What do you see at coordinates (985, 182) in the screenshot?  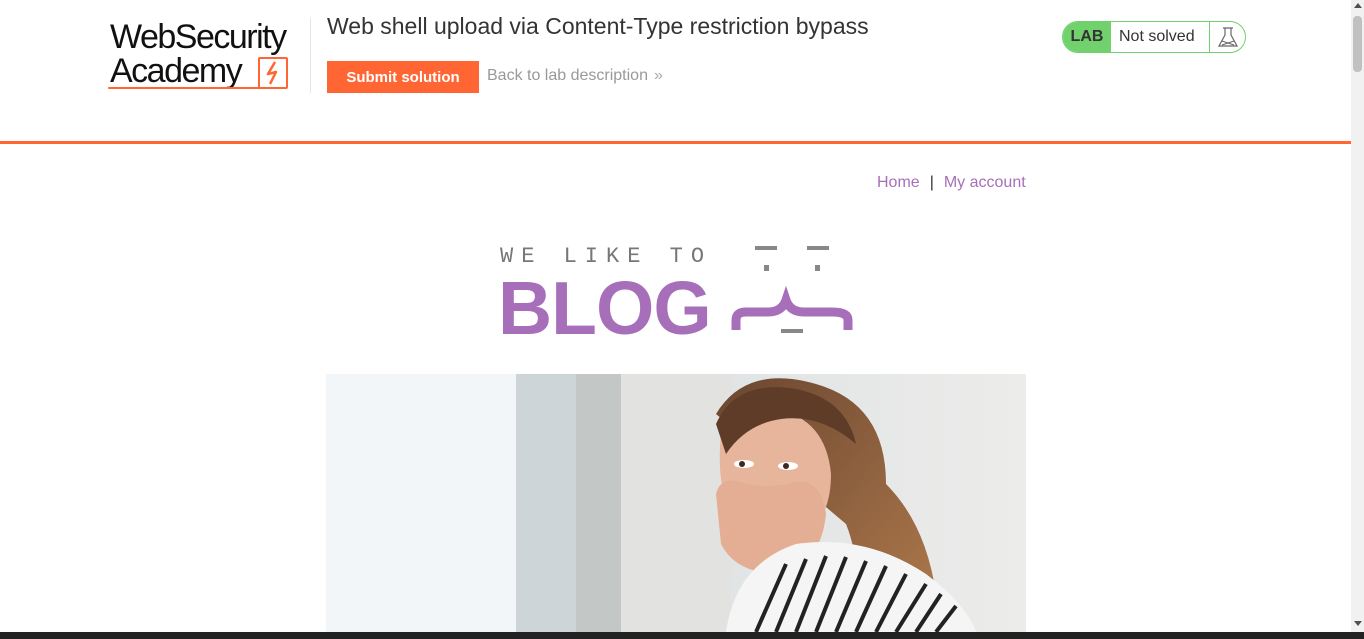 I see `nav-my-account-link: My account` at bounding box center [985, 182].